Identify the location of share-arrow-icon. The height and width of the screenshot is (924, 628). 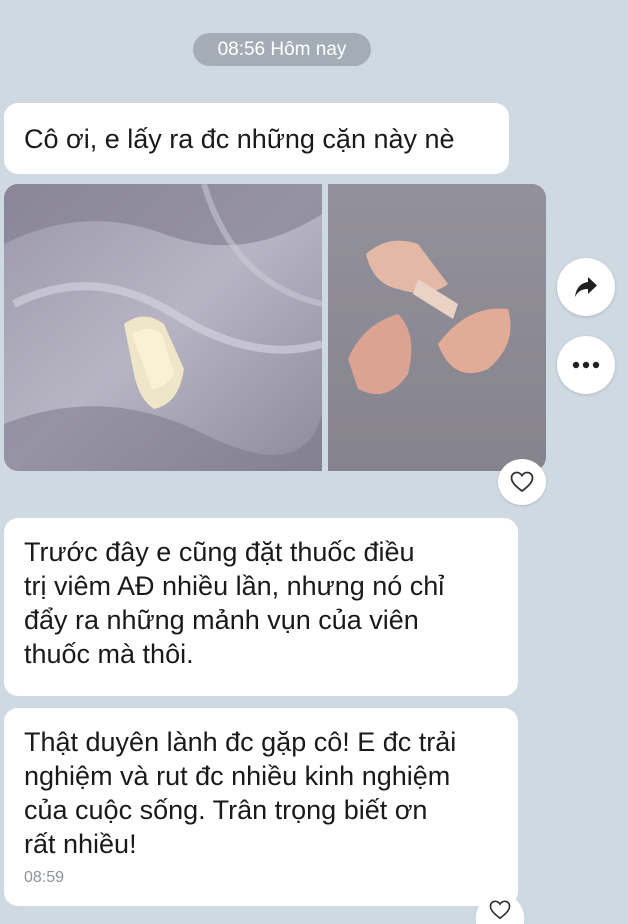
(586, 287).